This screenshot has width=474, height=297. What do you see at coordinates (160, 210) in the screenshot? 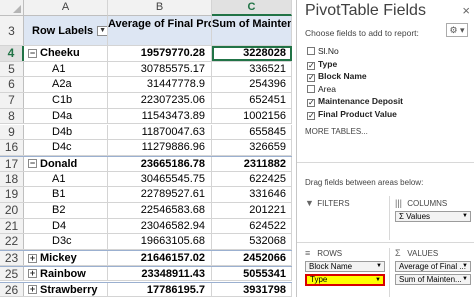
I see `avg-final-product-cell: 22546583.68` at bounding box center [160, 210].